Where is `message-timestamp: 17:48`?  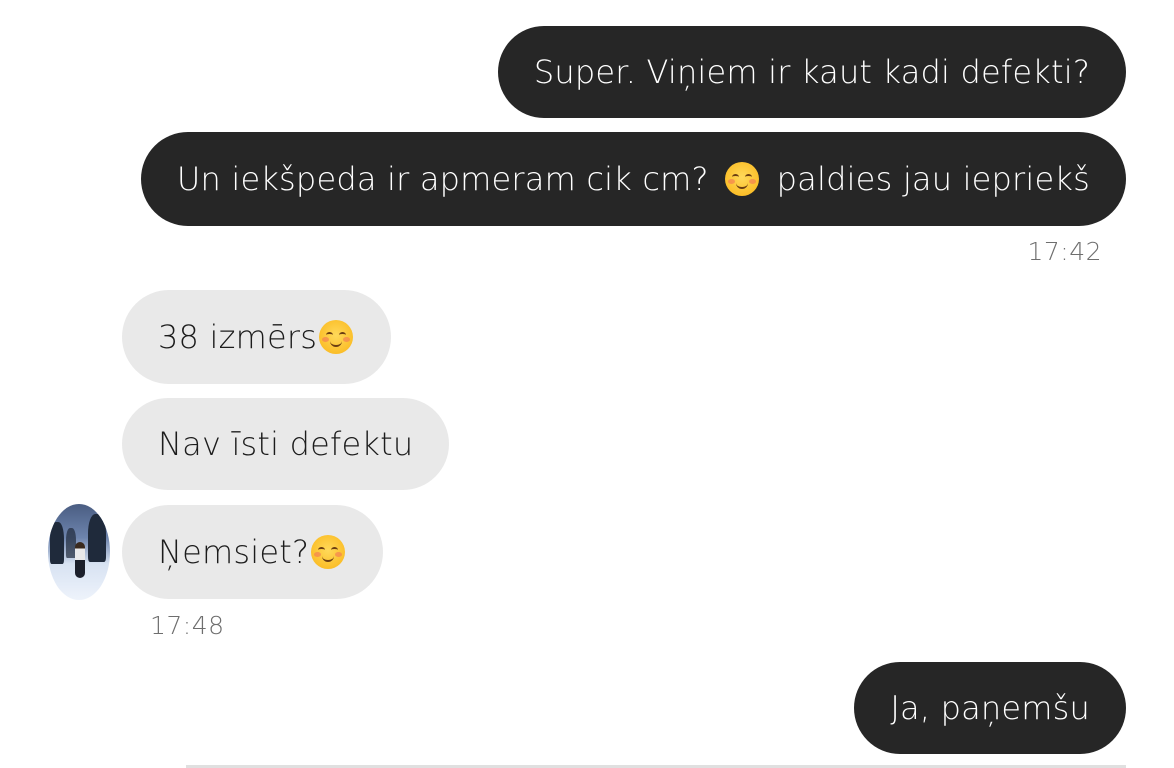 message-timestamp: 17:48 is located at coordinates (187, 625).